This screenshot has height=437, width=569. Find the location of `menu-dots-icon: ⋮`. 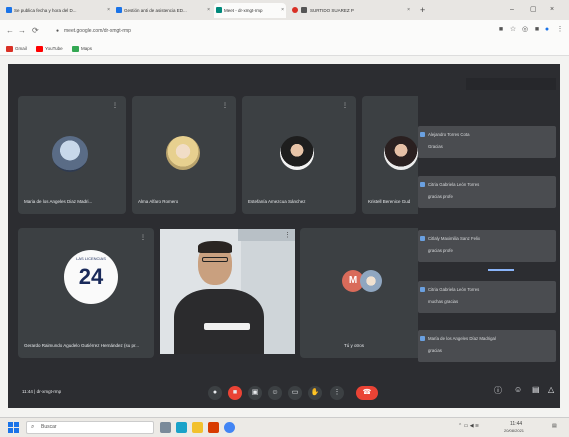

menu-dots-icon: ⋮ is located at coordinates (560, 30).